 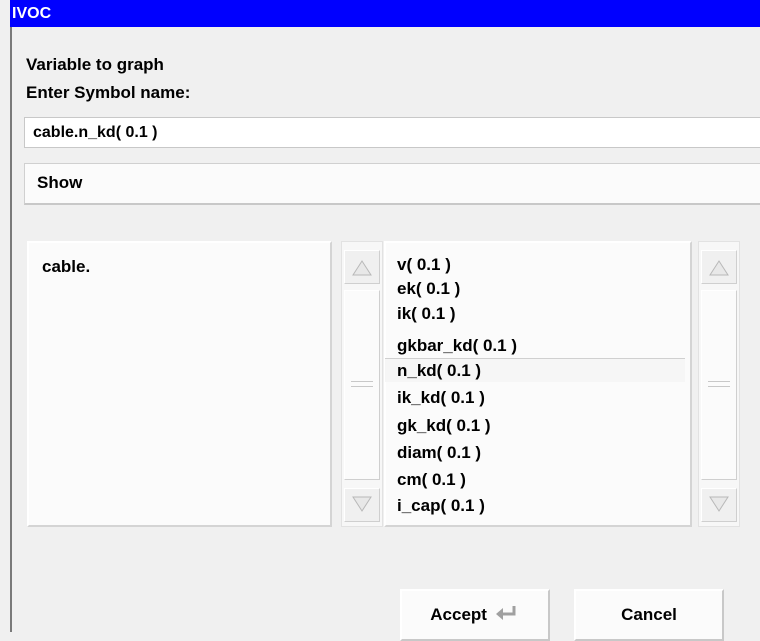 What do you see at coordinates (535, 370) in the screenshot?
I see `list-item-selected: n_kd( 0.1 )` at bounding box center [535, 370].